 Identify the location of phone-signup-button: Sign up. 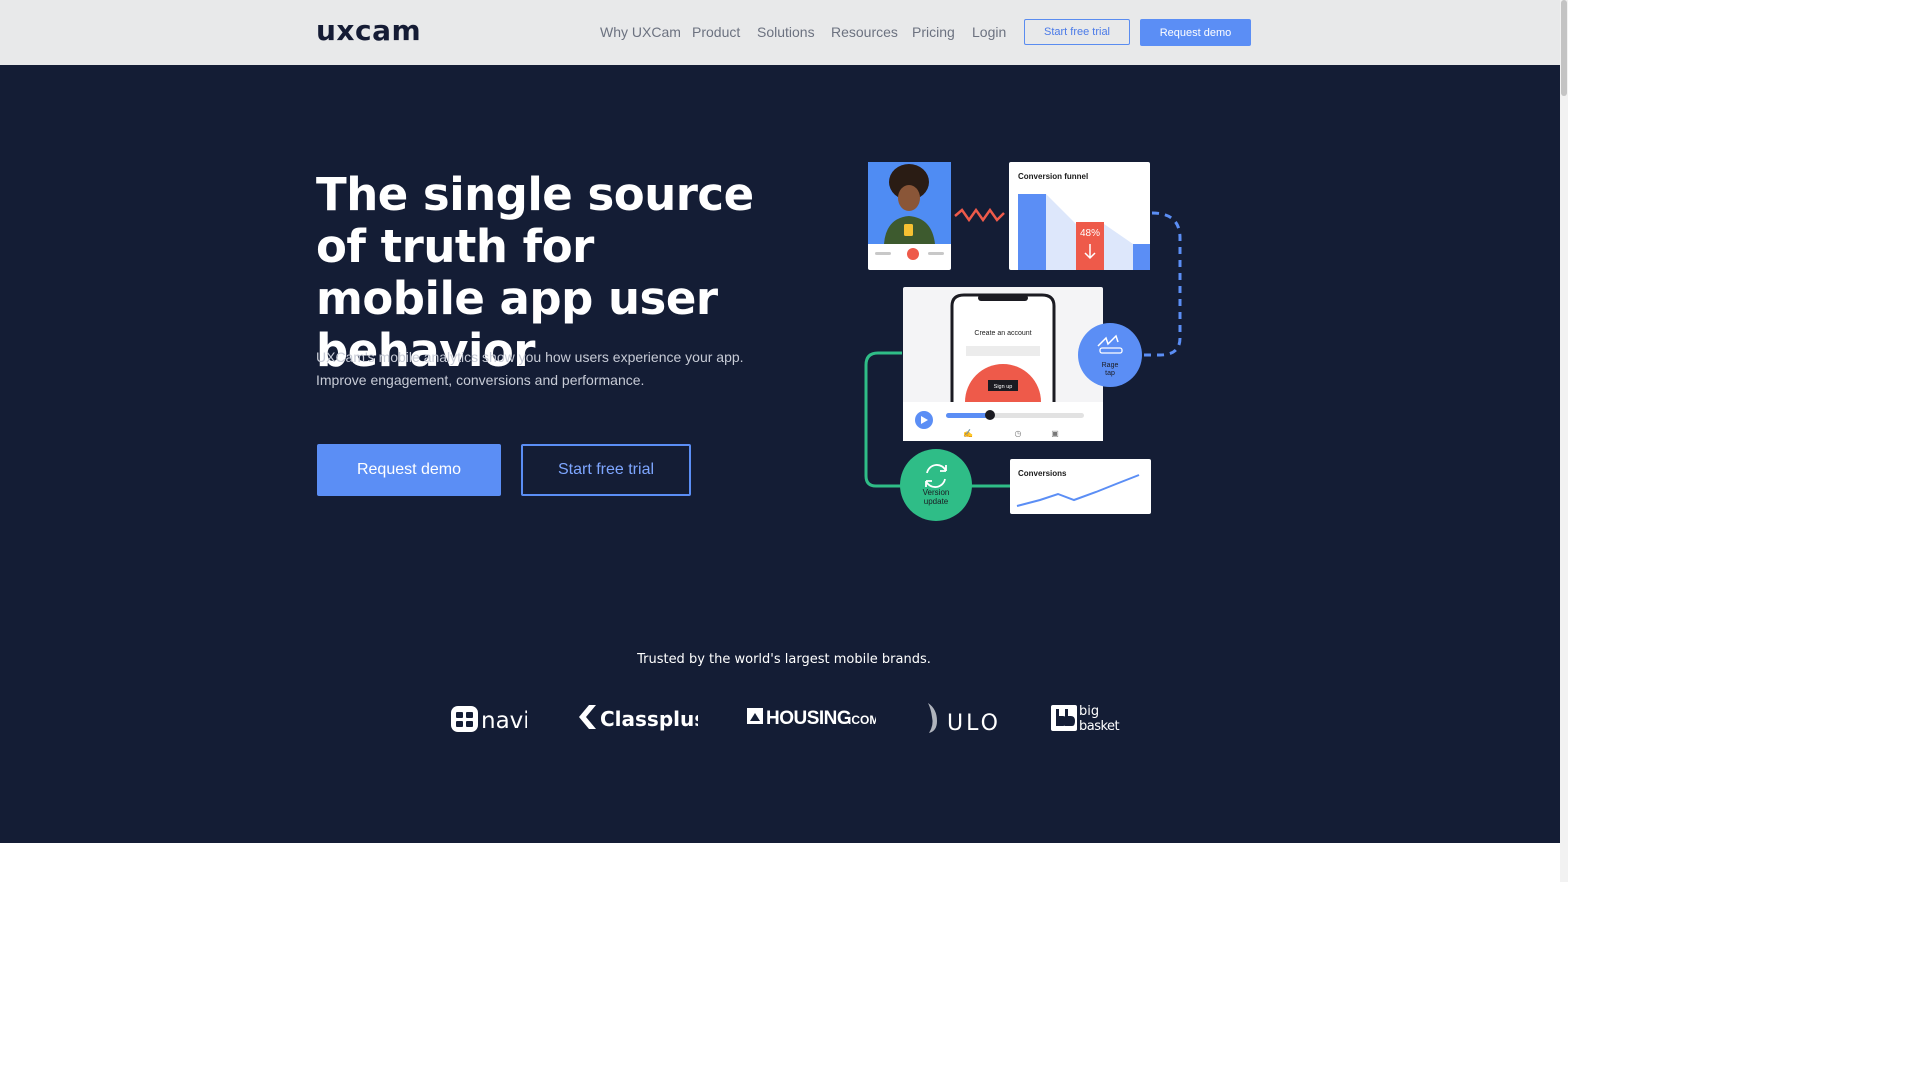
(1003, 387).